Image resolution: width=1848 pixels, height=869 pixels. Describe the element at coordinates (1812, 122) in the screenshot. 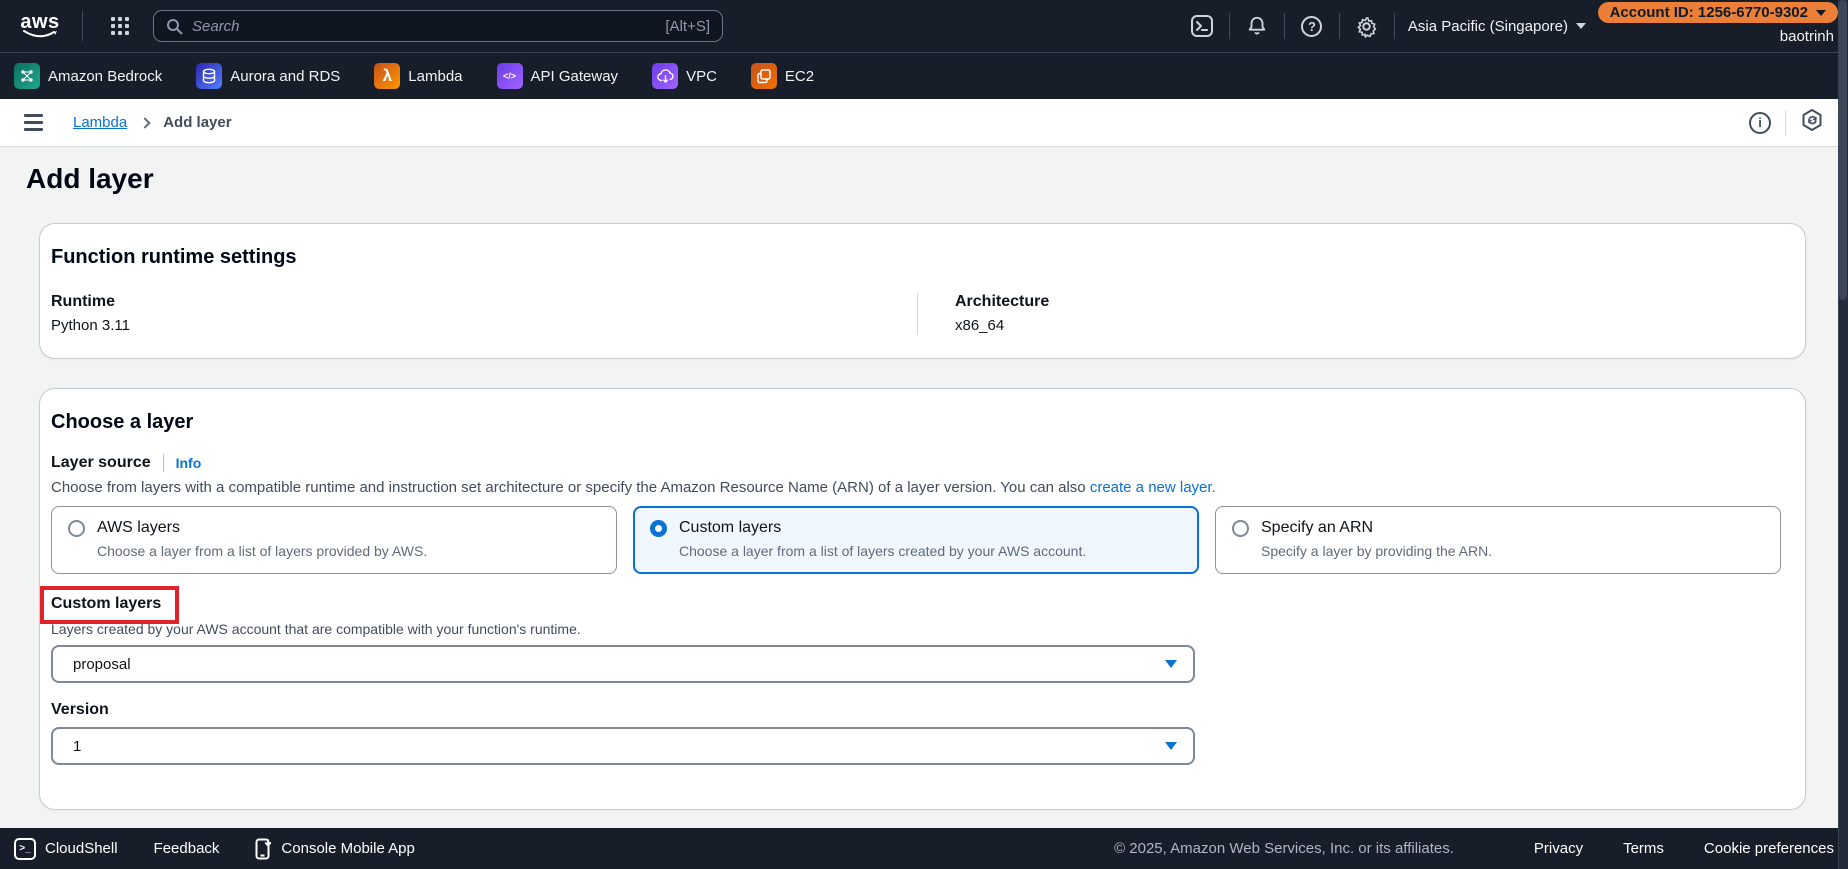

I see `cloudformation-hexagon-icon` at that location.